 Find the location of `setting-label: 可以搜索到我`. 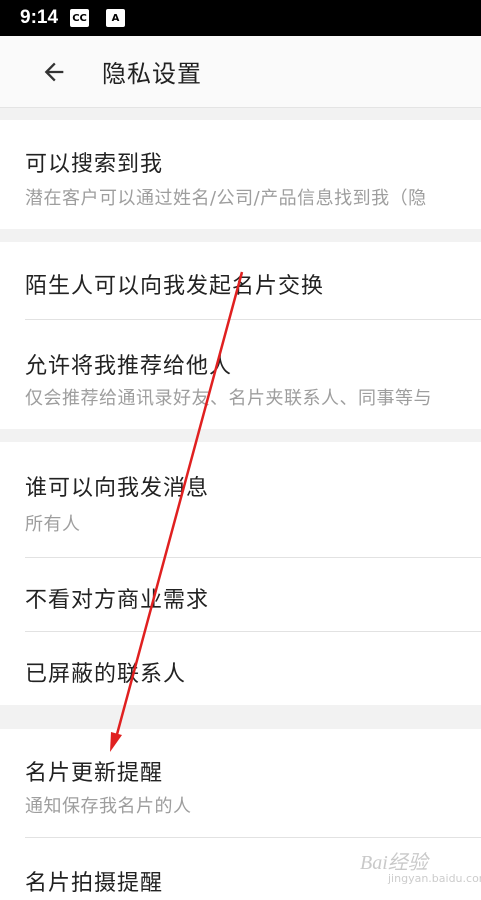

setting-label: 可以搜索到我 is located at coordinates (94, 164).